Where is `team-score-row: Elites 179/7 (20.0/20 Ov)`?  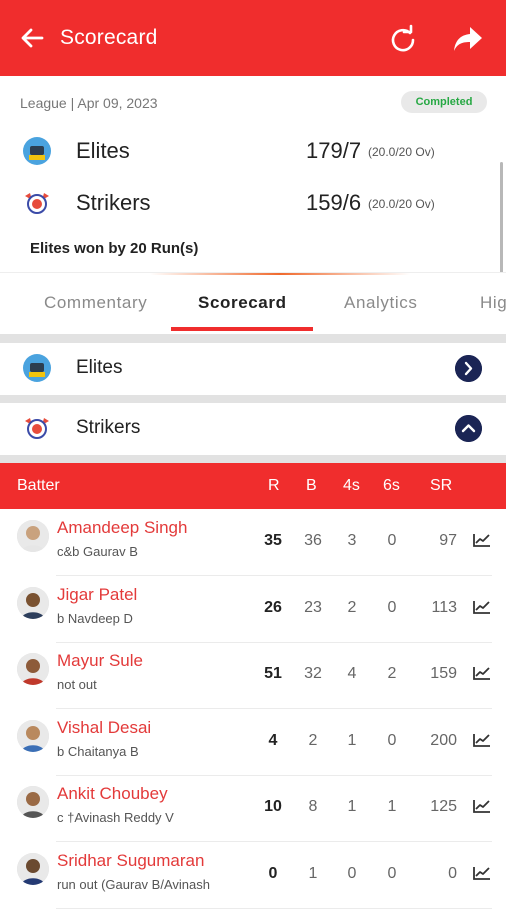
team-score-row: Elites 179/7 (20.0/20 Ov) is located at coordinates (253, 152).